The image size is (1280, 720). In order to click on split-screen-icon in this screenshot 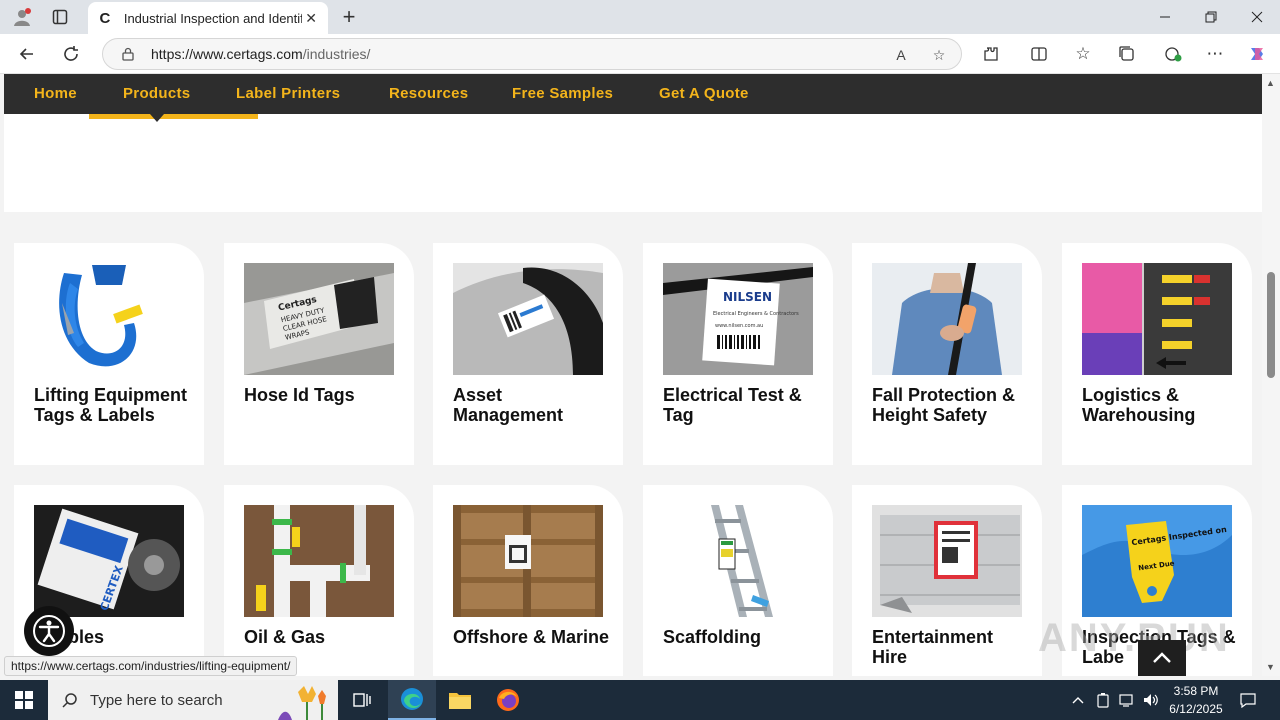, I will do `click(1039, 54)`.